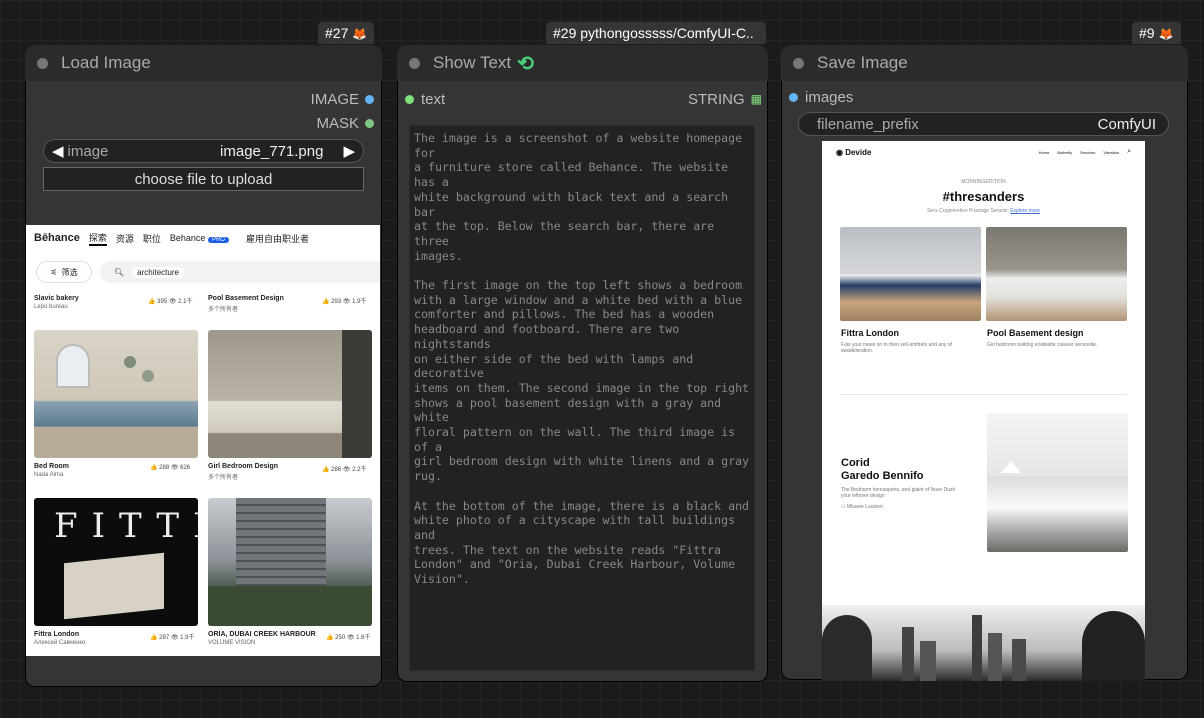 The image size is (1204, 718). What do you see at coordinates (64, 272) in the screenshot?
I see `filter-pill: ⚟ 筛选` at bounding box center [64, 272].